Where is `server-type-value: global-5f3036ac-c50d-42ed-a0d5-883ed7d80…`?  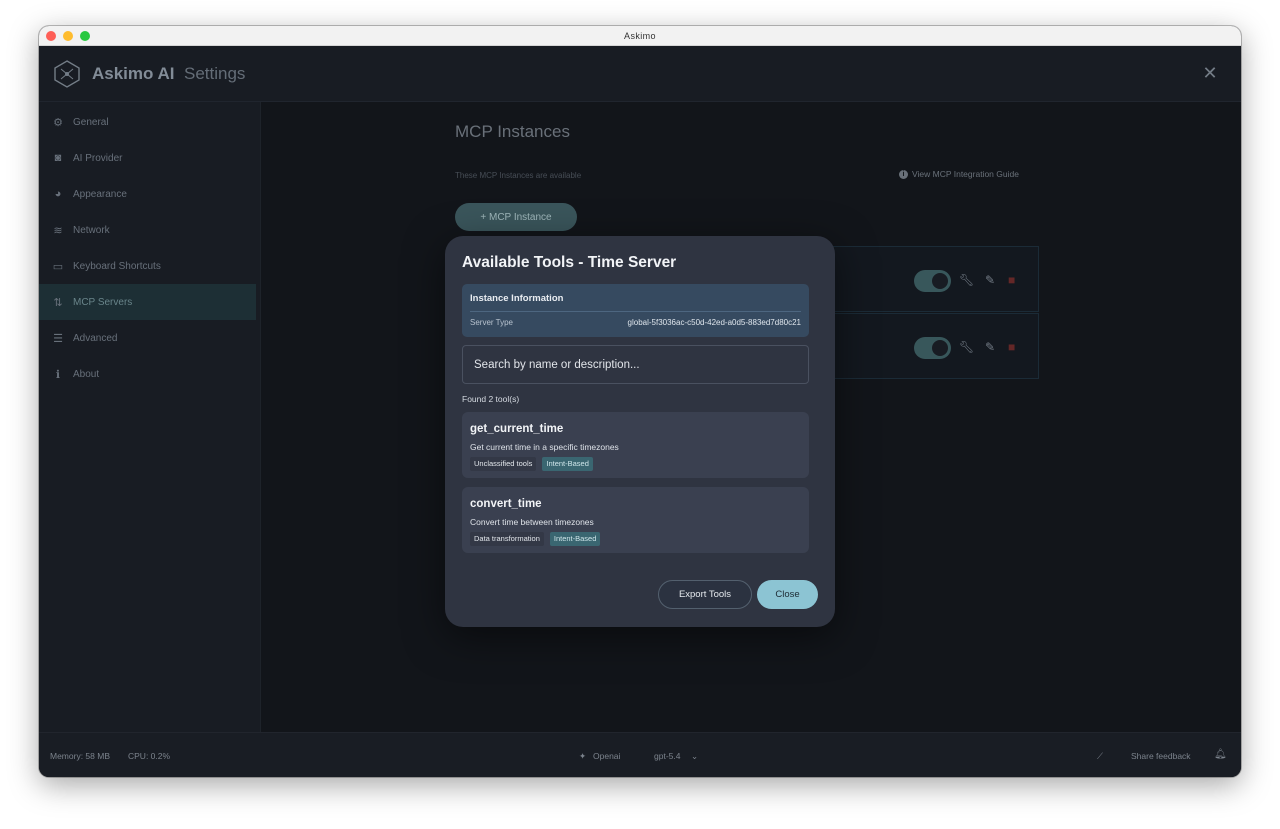
server-type-value: global-5f3036ac-c50d-42ed-a0d5-883ed7d80… is located at coordinates (714, 322).